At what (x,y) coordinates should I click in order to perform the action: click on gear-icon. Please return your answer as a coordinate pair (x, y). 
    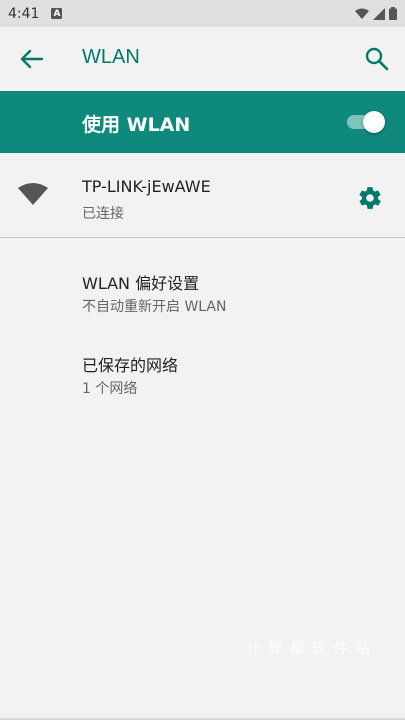
    Looking at the image, I should click on (370, 198).